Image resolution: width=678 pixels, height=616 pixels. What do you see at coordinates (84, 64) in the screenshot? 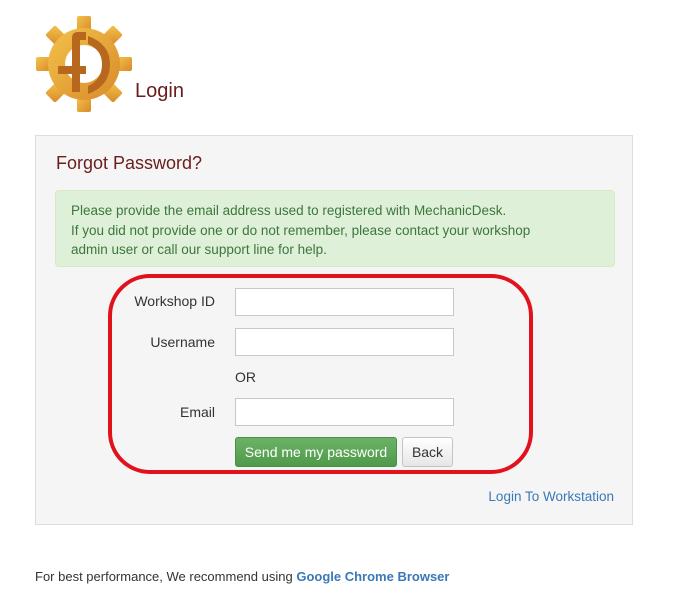
I see `gear-logo-icon` at bounding box center [84, 64].